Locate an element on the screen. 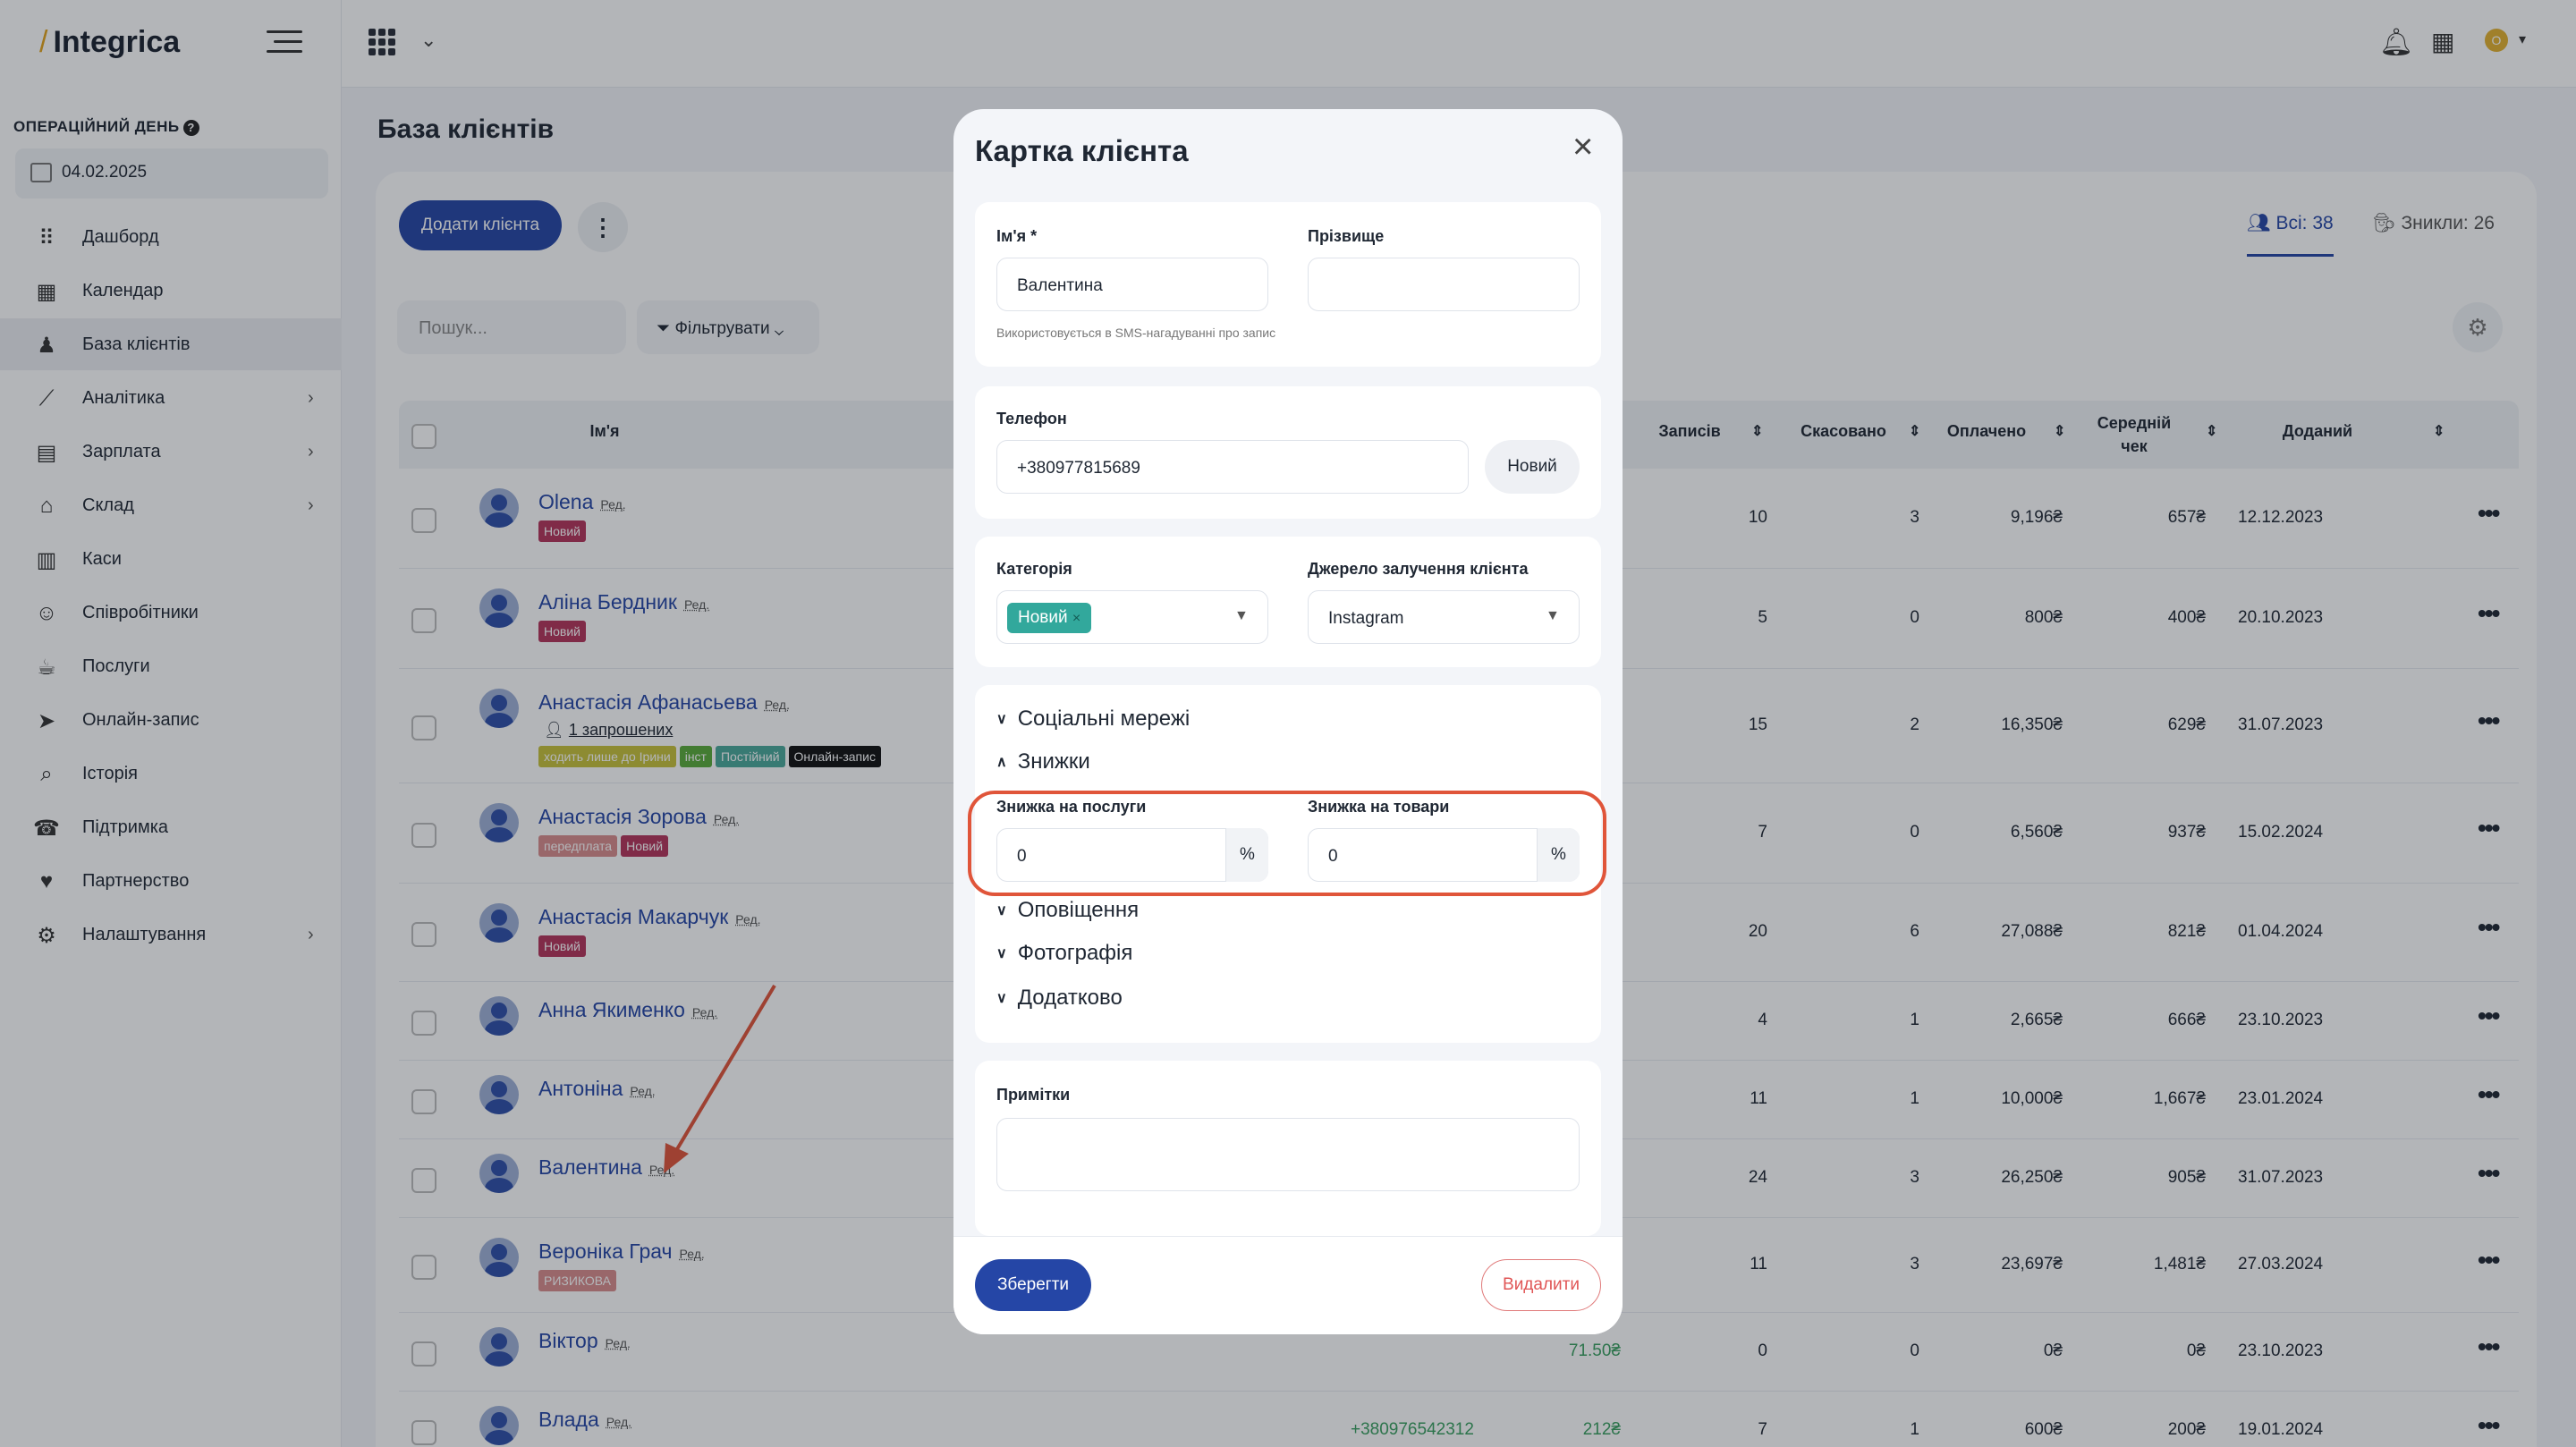 Image resolution: width=2576 pixels, height=1447 pixels. phone-section: Телефон +380977815689 Новий is located at coordinates (1288, 452).